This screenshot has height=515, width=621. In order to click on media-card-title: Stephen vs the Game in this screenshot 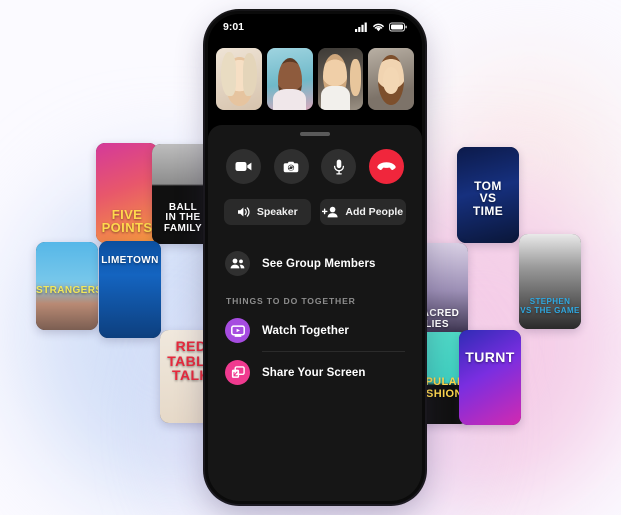, I will do `click(550, 306)`.